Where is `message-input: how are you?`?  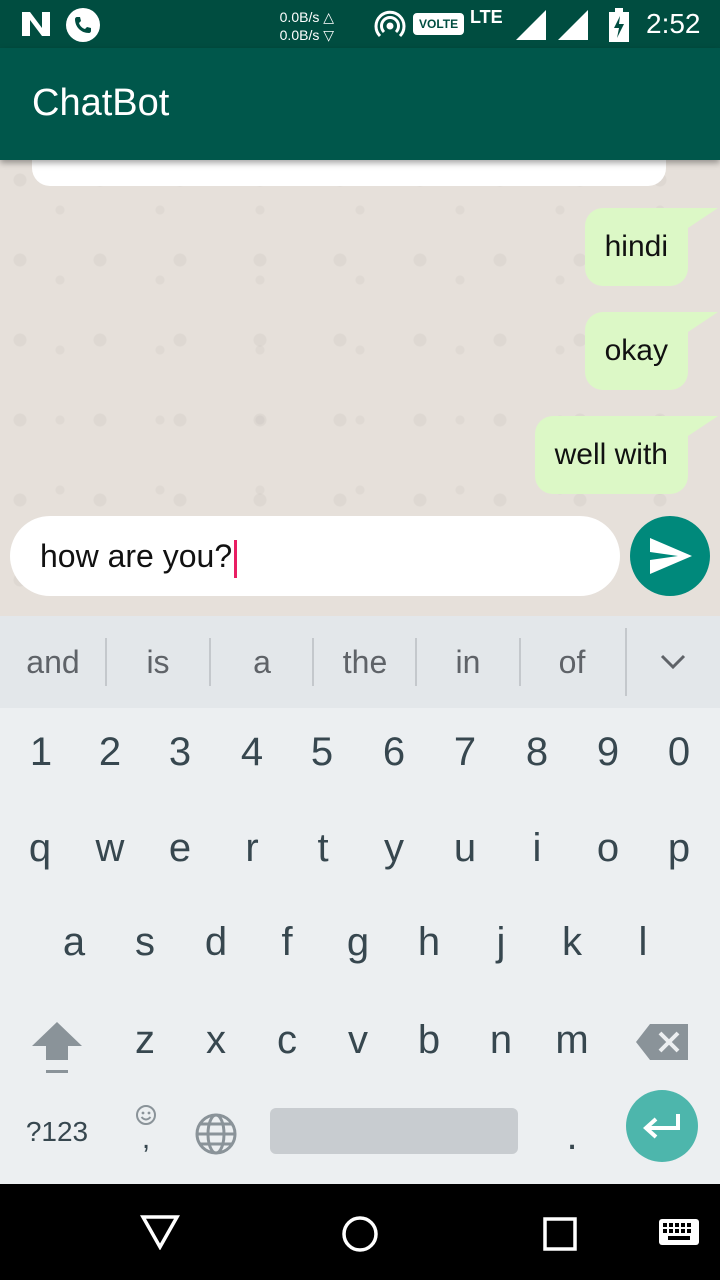
message-input: how are you? is located at coordinates (315, 556).